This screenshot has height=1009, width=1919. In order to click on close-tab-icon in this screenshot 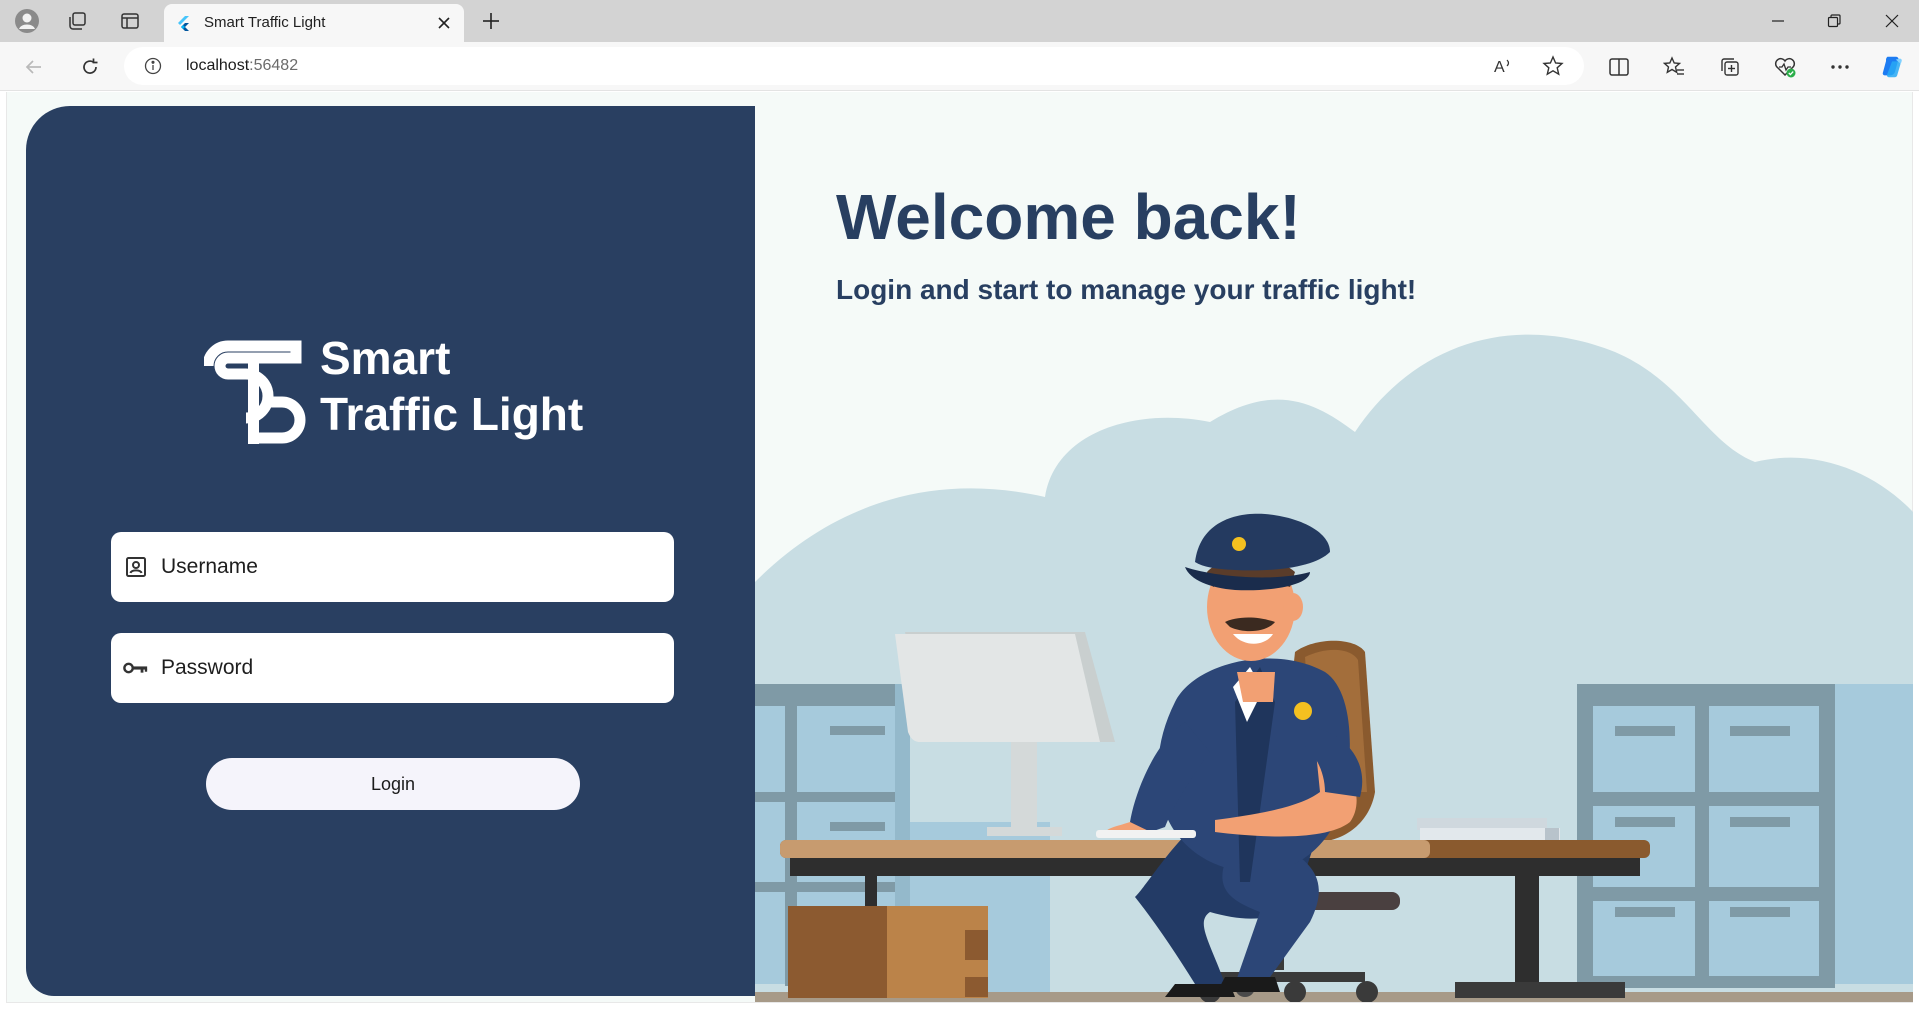, I will do `click(444, 23)`.